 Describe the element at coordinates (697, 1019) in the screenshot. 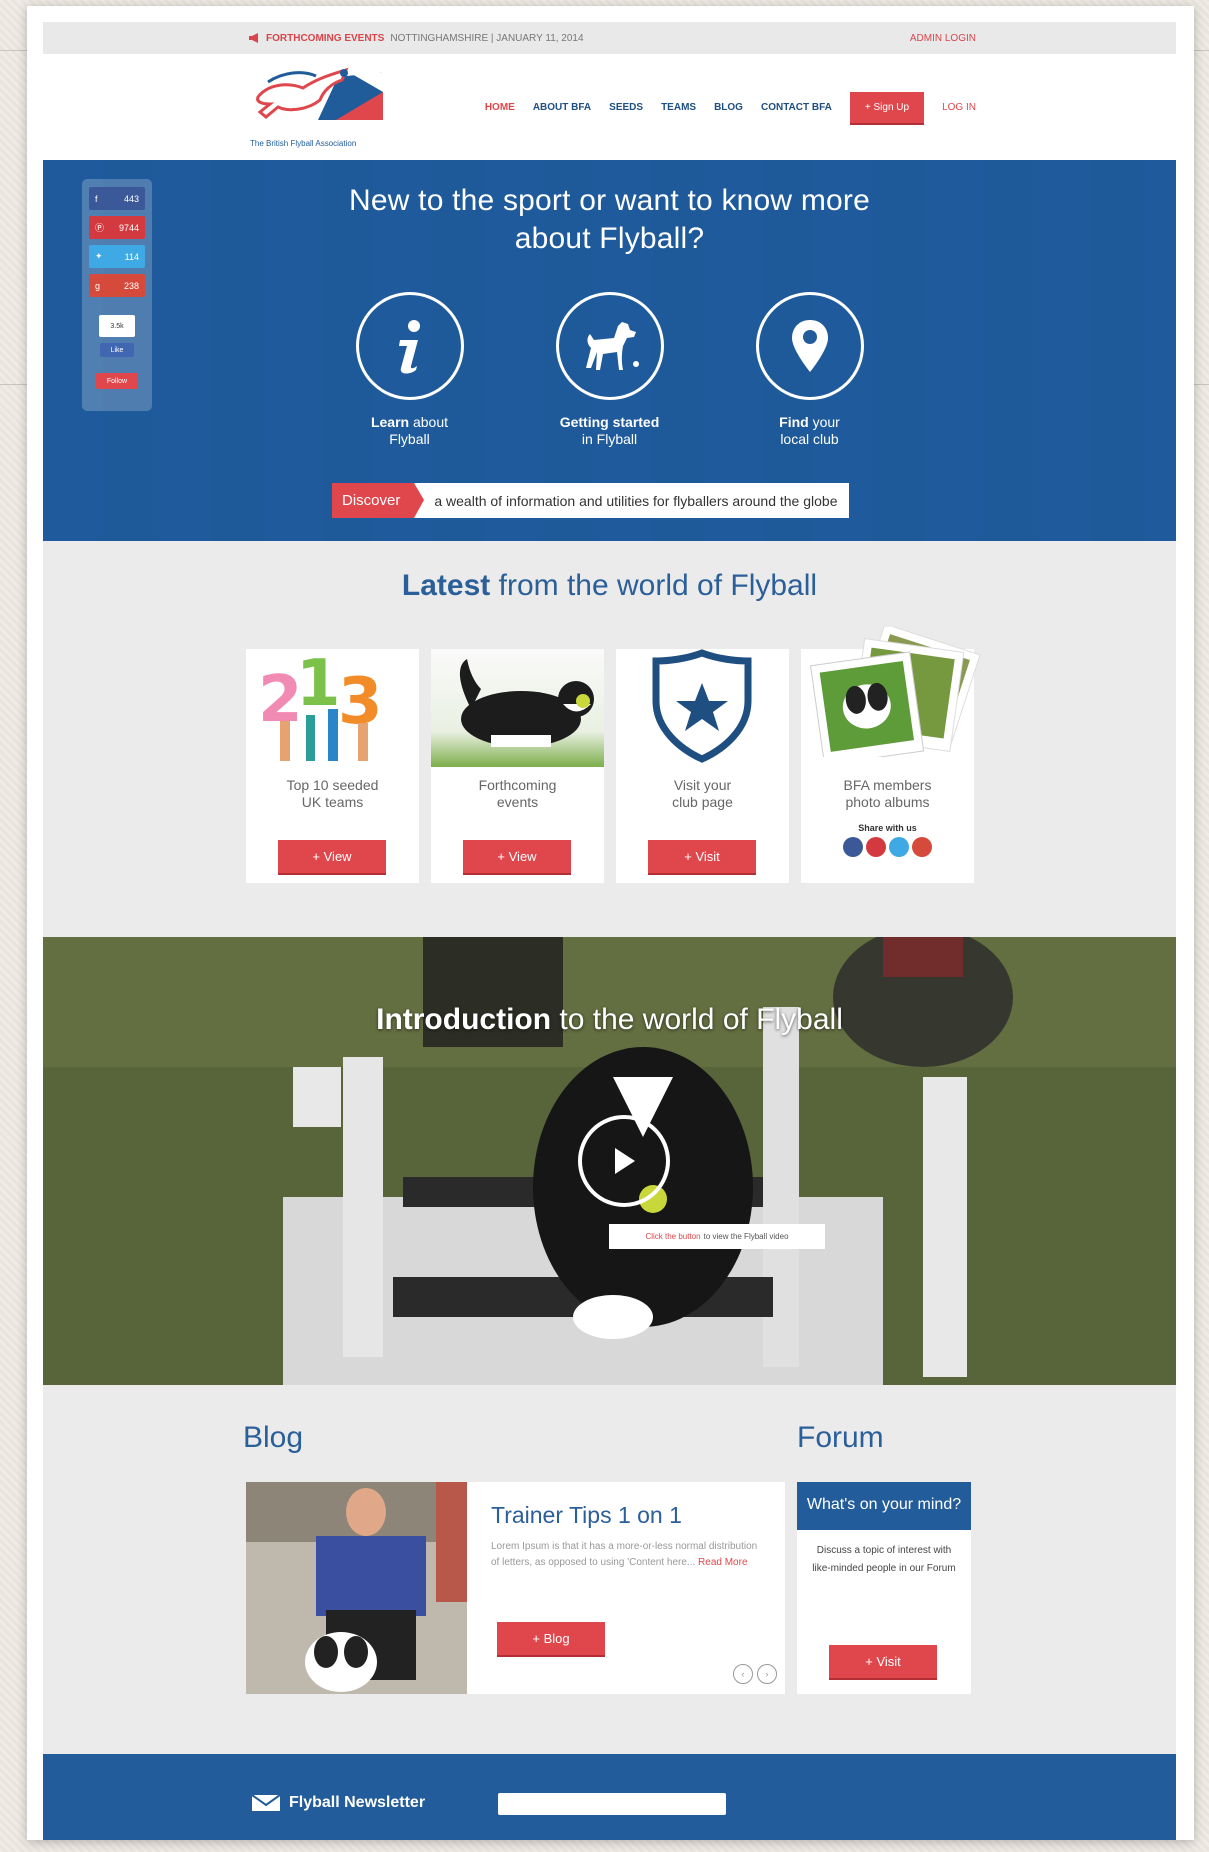

I see `video-title-rest: to the world of Flyball` at that location.